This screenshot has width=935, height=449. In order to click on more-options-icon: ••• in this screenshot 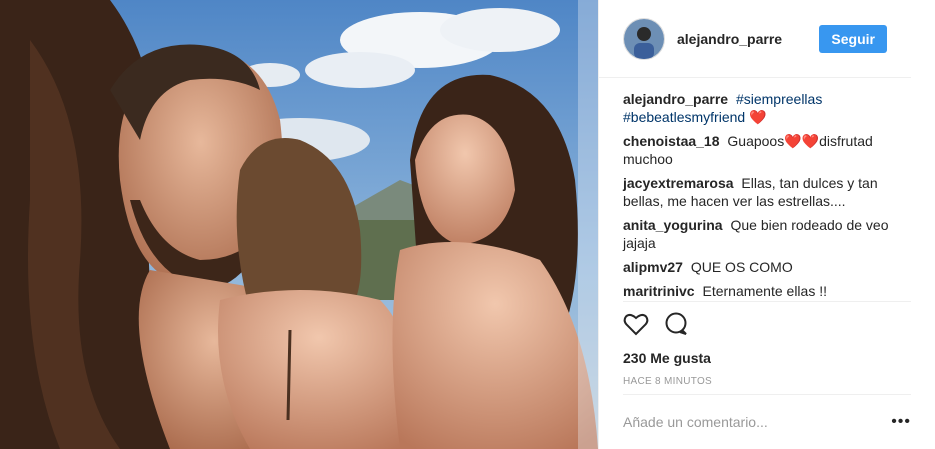, I will do `click(901, 422)`.